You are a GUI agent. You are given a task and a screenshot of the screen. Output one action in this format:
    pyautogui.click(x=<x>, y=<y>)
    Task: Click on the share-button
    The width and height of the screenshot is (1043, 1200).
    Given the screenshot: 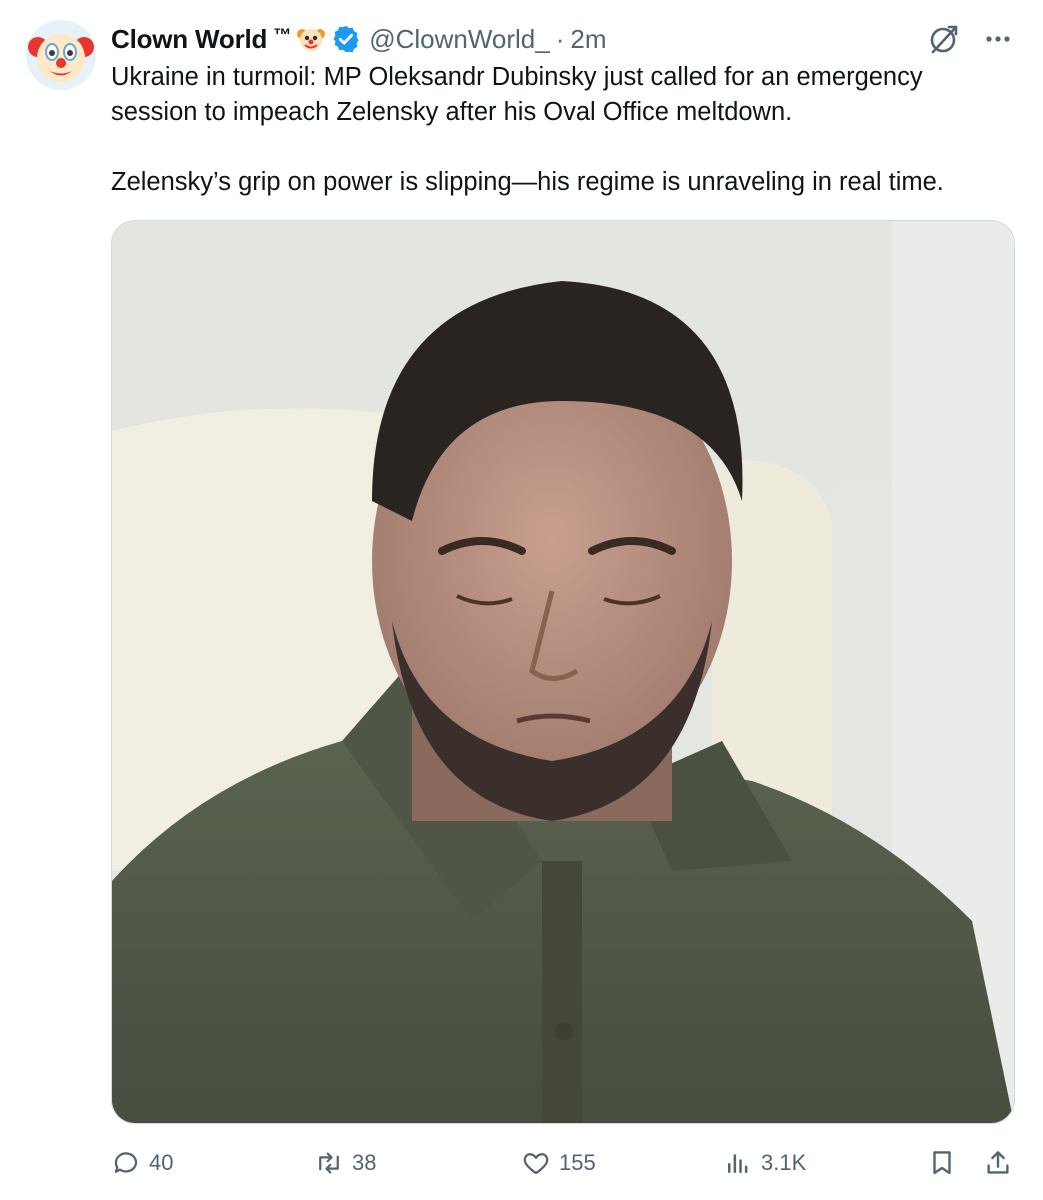 What is the action you would take?
    pyautogui.click(x=998, y=1163)
    